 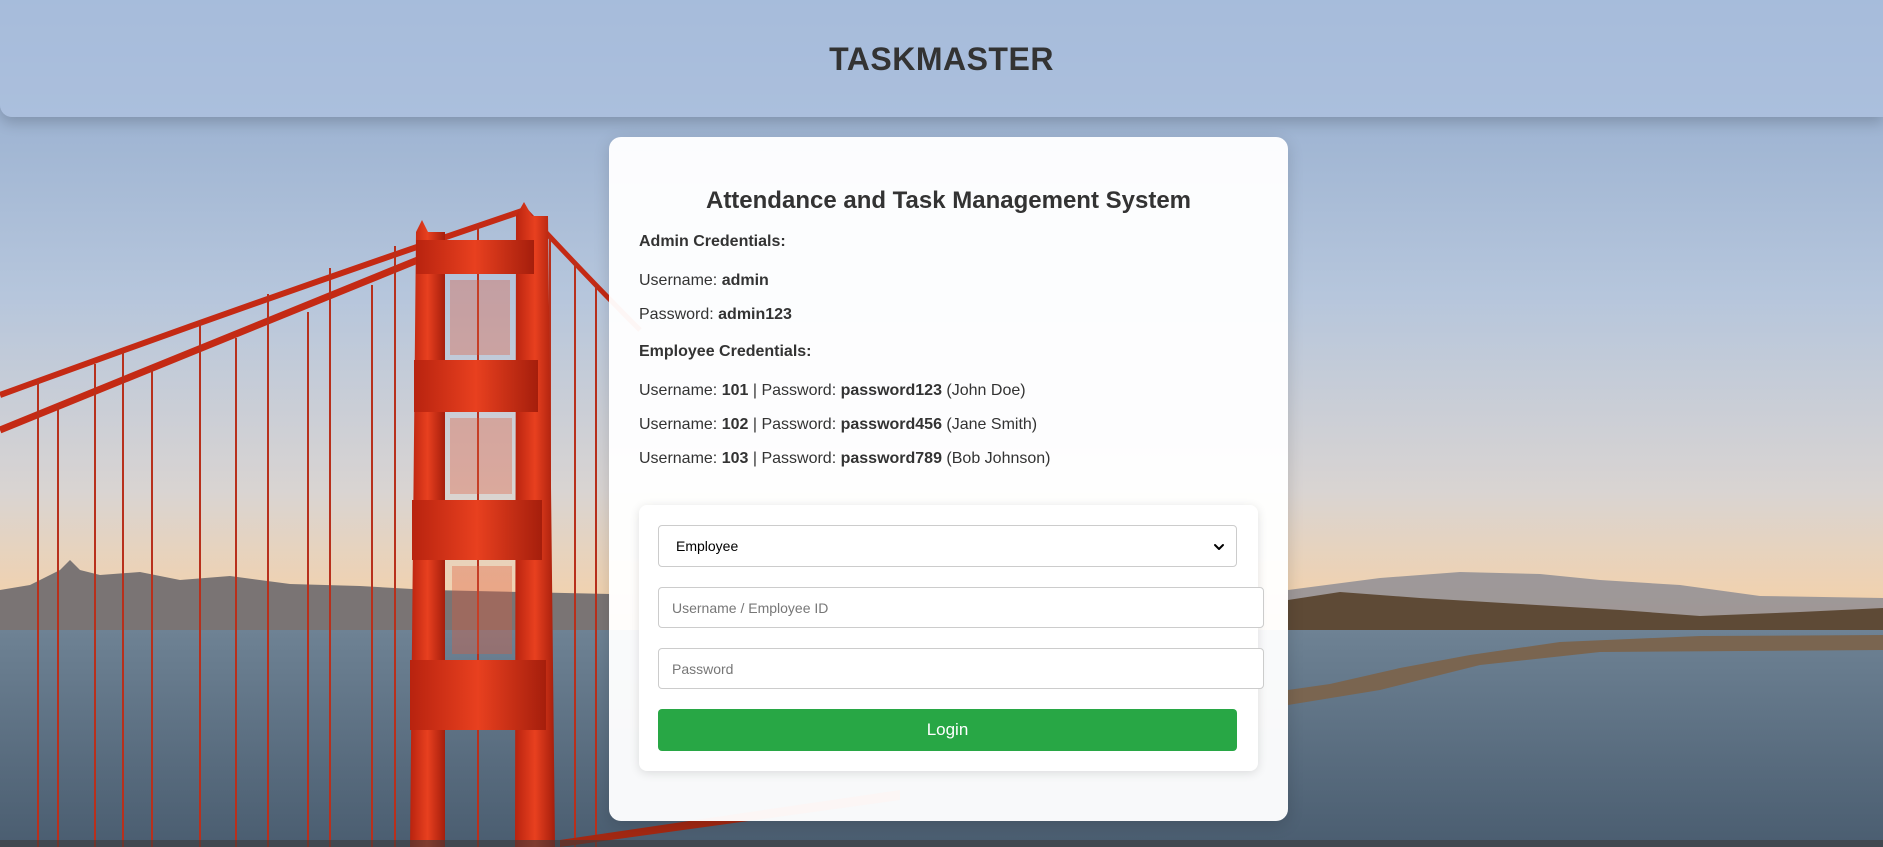 I want to click on username-input, so click(x=961, y=607).